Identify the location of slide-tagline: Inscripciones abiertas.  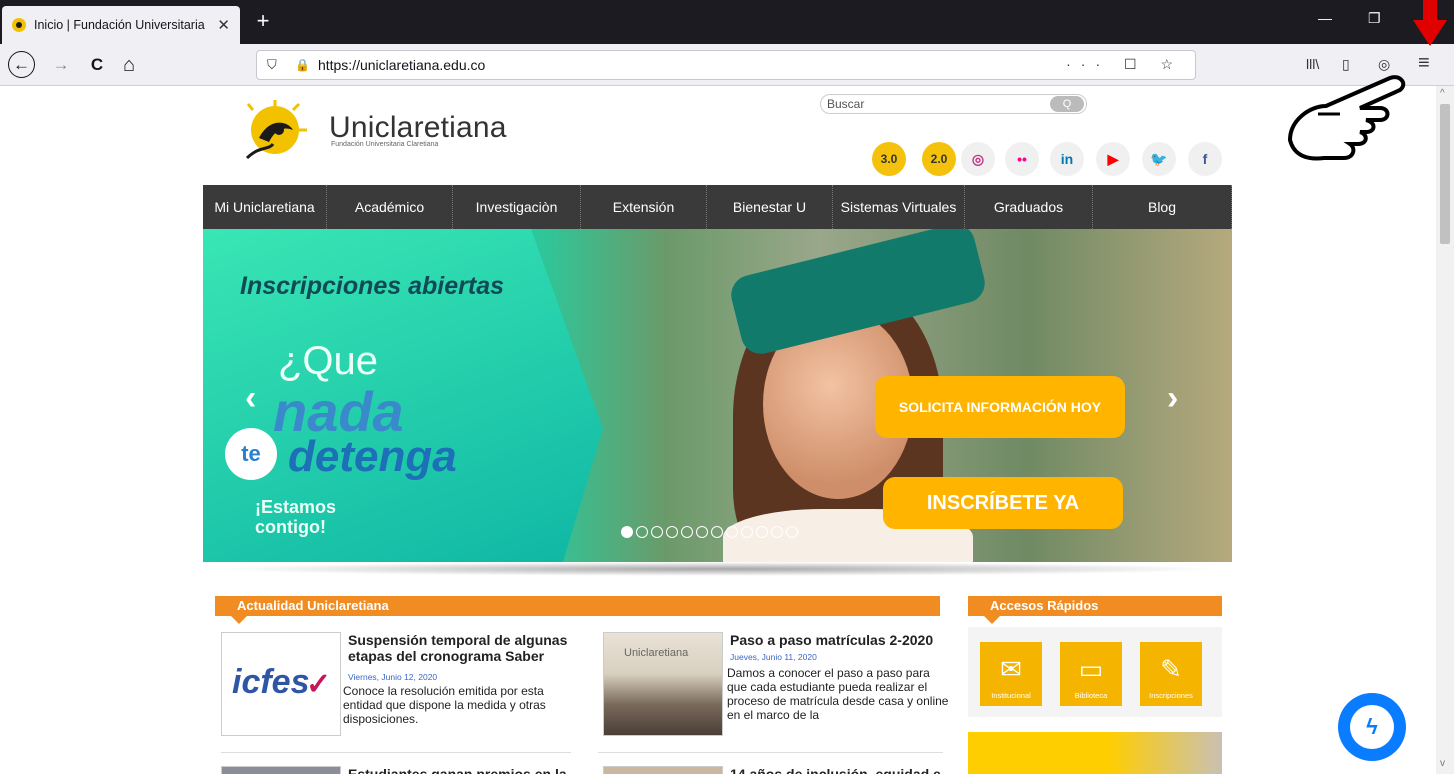
(372, 286).